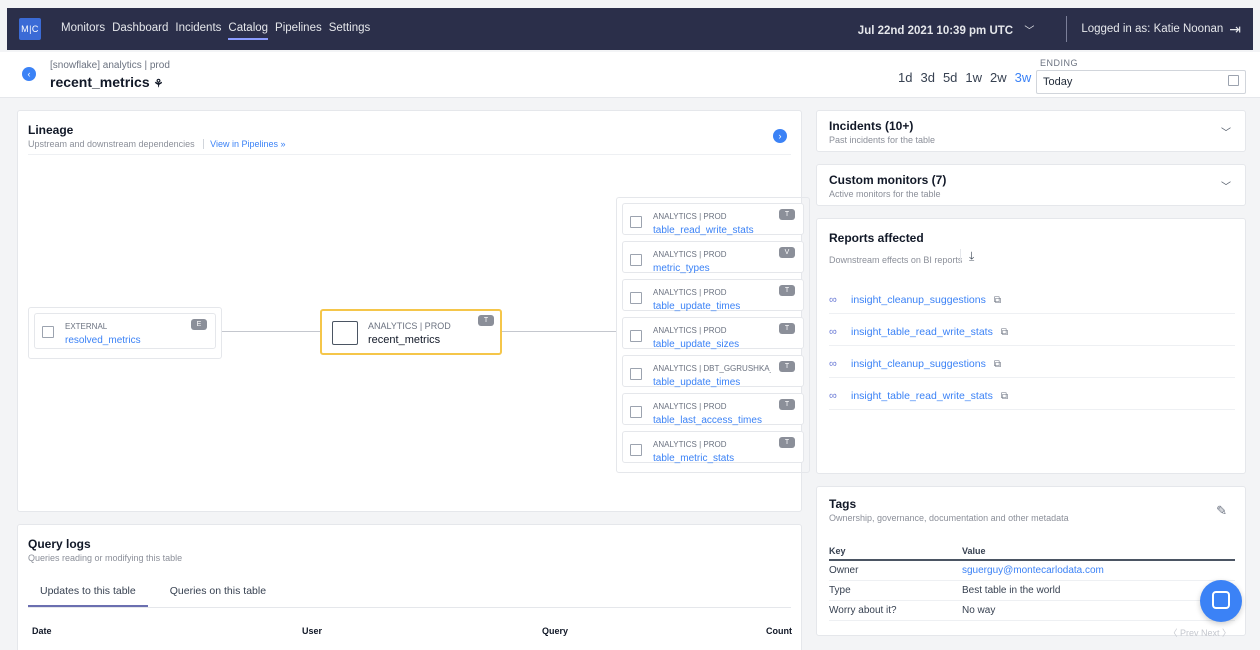 The height and width of the screenshot is (650, 1260). Describe the element at coordinates (312, 631) in the screenshot. I see `column-header: User` at that location.